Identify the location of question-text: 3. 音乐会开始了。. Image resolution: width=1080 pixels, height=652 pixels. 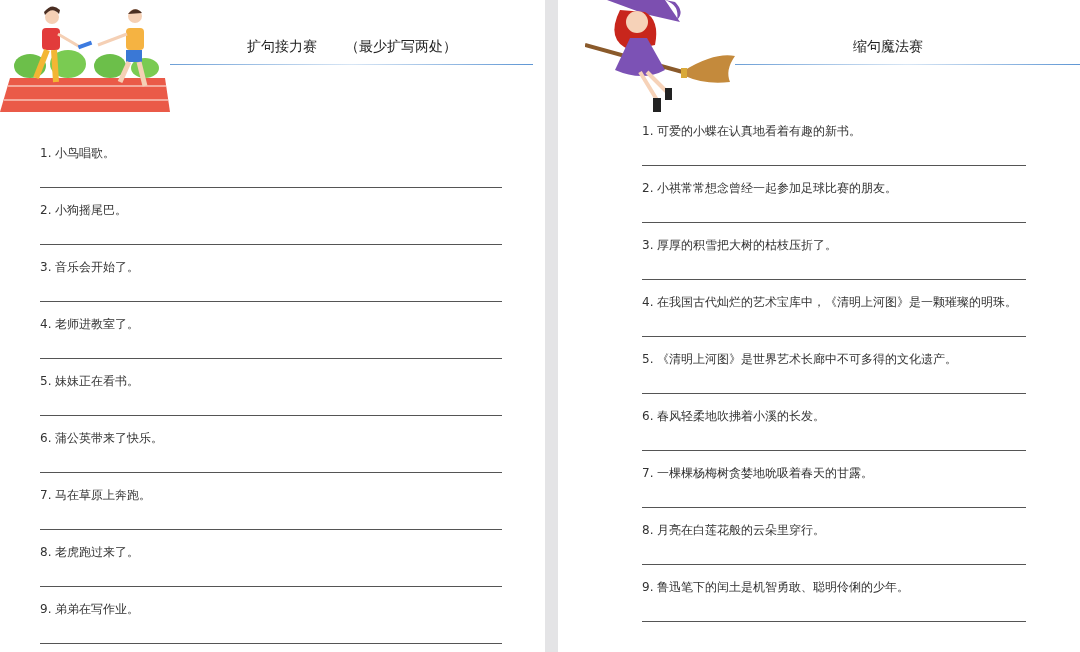
(90, 267).